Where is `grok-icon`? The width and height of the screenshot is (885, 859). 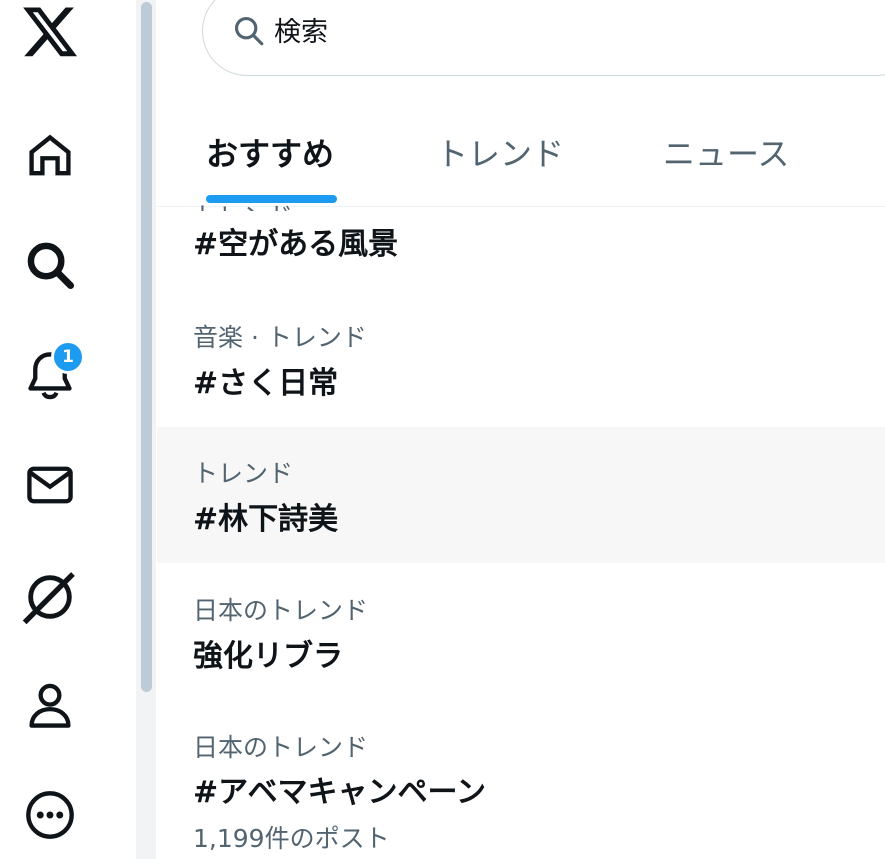
grok-icon is located at coordinates (48, 598).